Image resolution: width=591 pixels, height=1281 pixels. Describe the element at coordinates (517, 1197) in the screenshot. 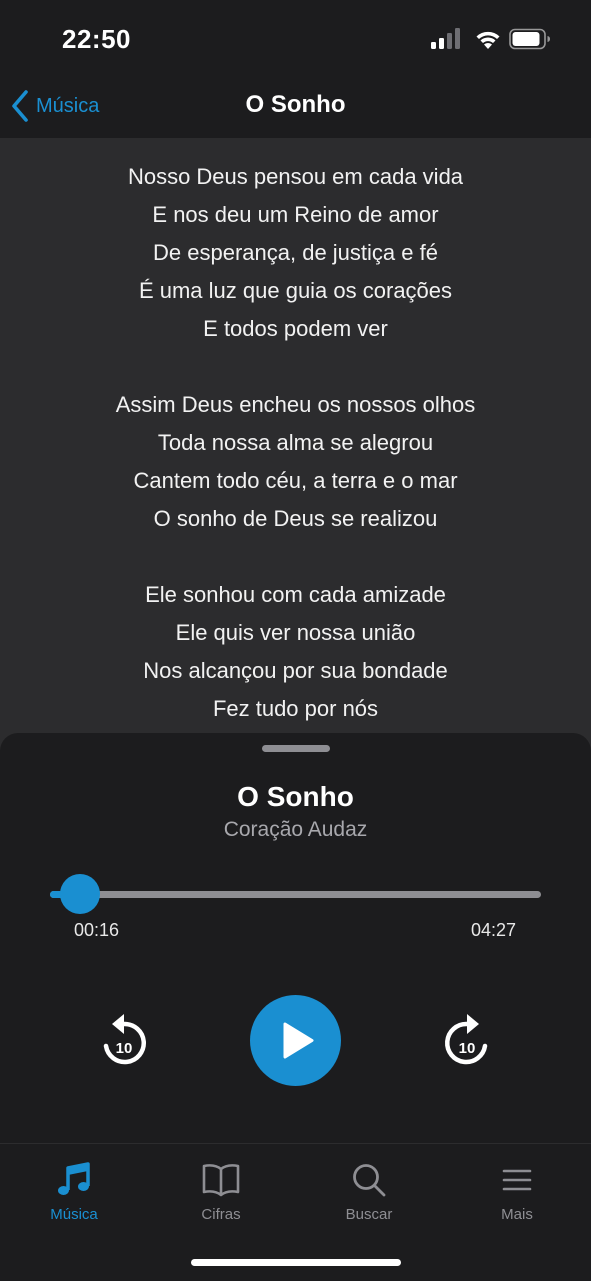

I see `tab-mais: Mais` at that location.